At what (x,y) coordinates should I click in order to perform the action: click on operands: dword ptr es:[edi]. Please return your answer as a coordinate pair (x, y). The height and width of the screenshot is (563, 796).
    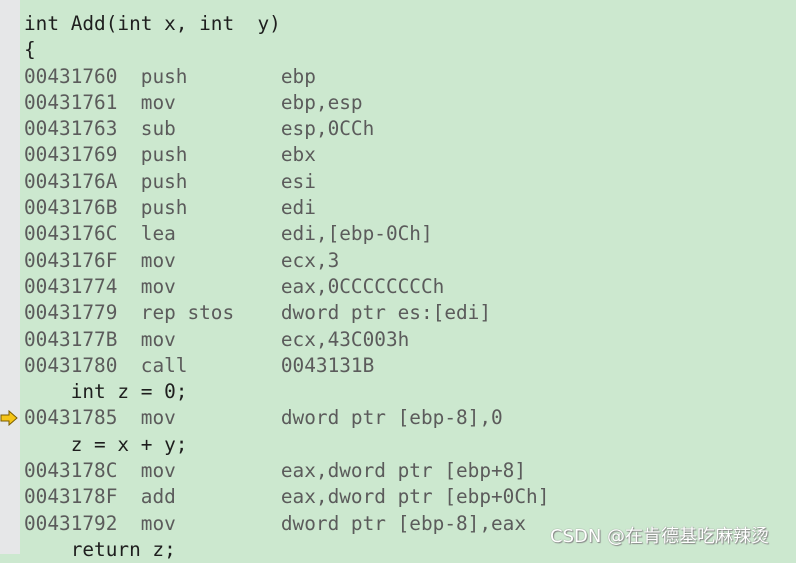
    Looking at the image, I should click on (386, 313).